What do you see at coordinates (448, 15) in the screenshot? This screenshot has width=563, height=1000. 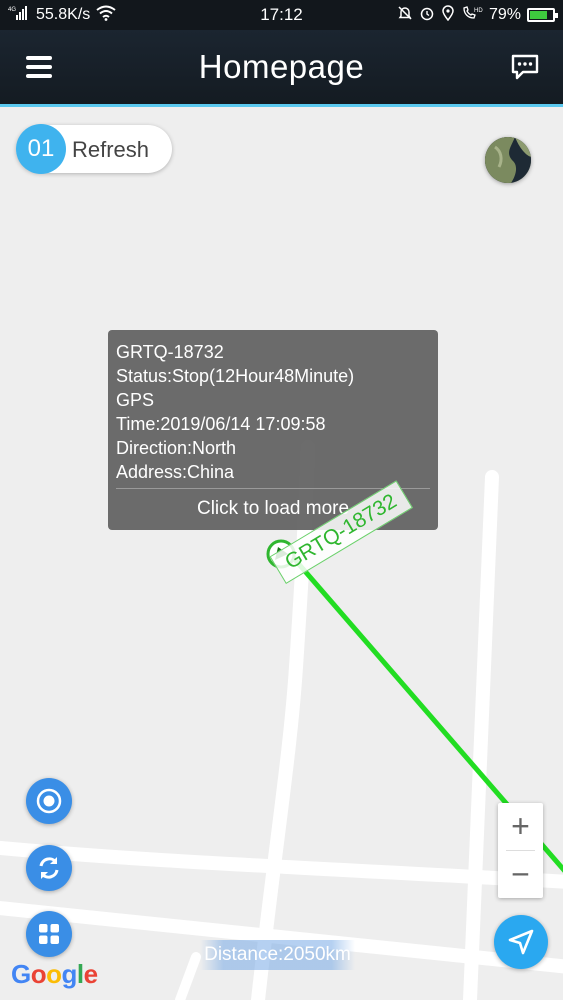 I see `location-icon` at bounding box center [448, 15].